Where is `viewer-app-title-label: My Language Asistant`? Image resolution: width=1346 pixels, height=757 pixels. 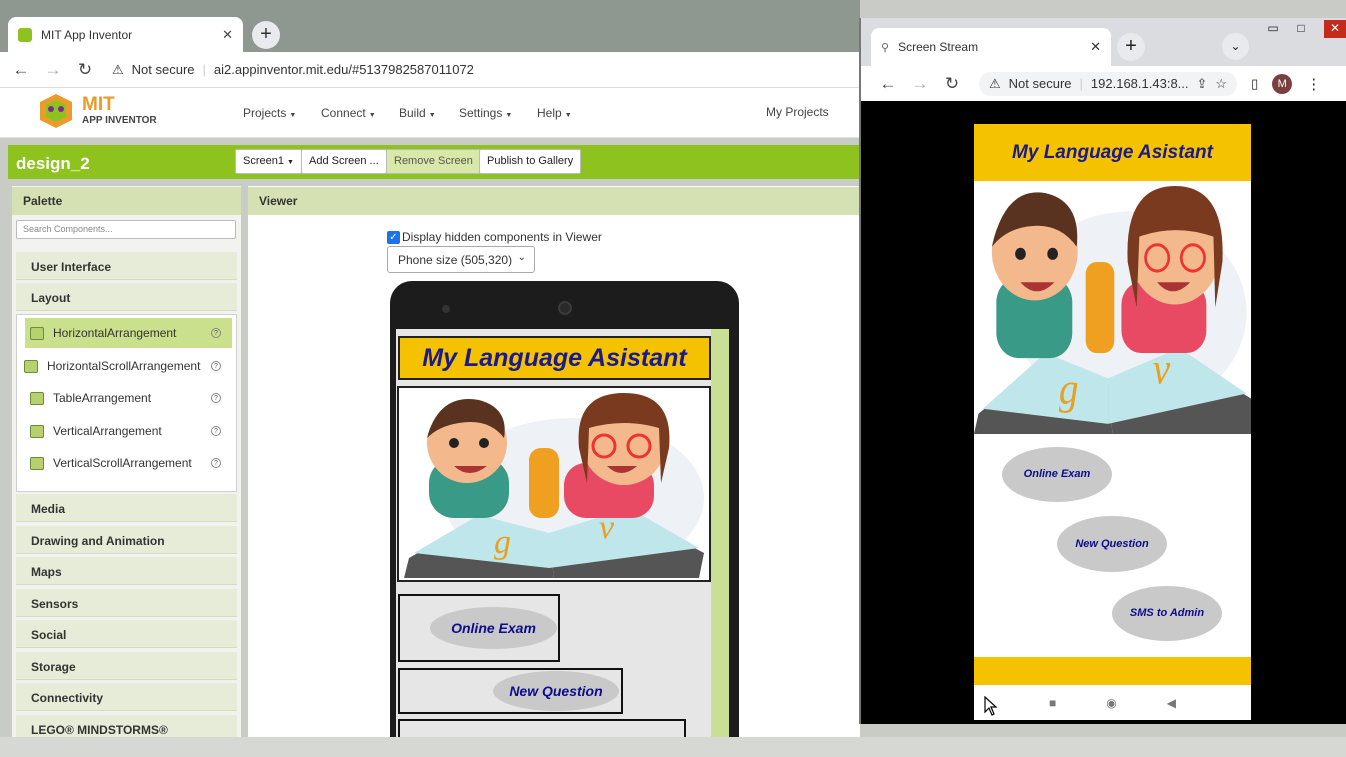
viewer-app-title-label: My Language Asistant is located at coordinates (554, 358).